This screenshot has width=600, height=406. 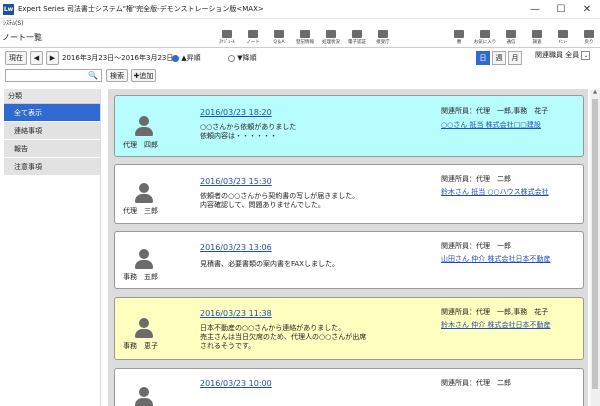 I want to click on tool-group-main: ｽｹｼﾞｭｰﾙ ノート Q＆A 登記情報 処理状況 電子認証 接受庁, so click(x=305, y=38).